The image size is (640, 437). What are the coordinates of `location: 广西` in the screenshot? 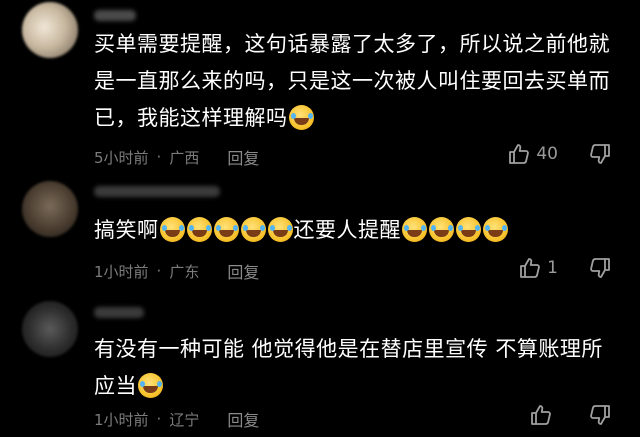 It's located at (184, 157).